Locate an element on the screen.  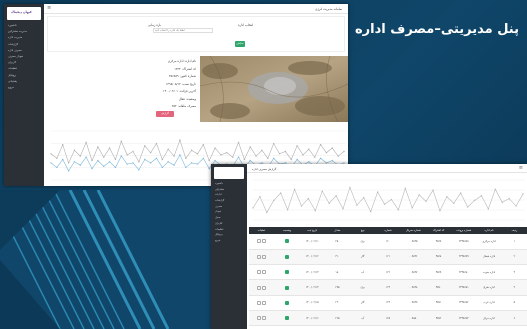
table-cell: اداره جنوب is located at coordinates (489, 272).